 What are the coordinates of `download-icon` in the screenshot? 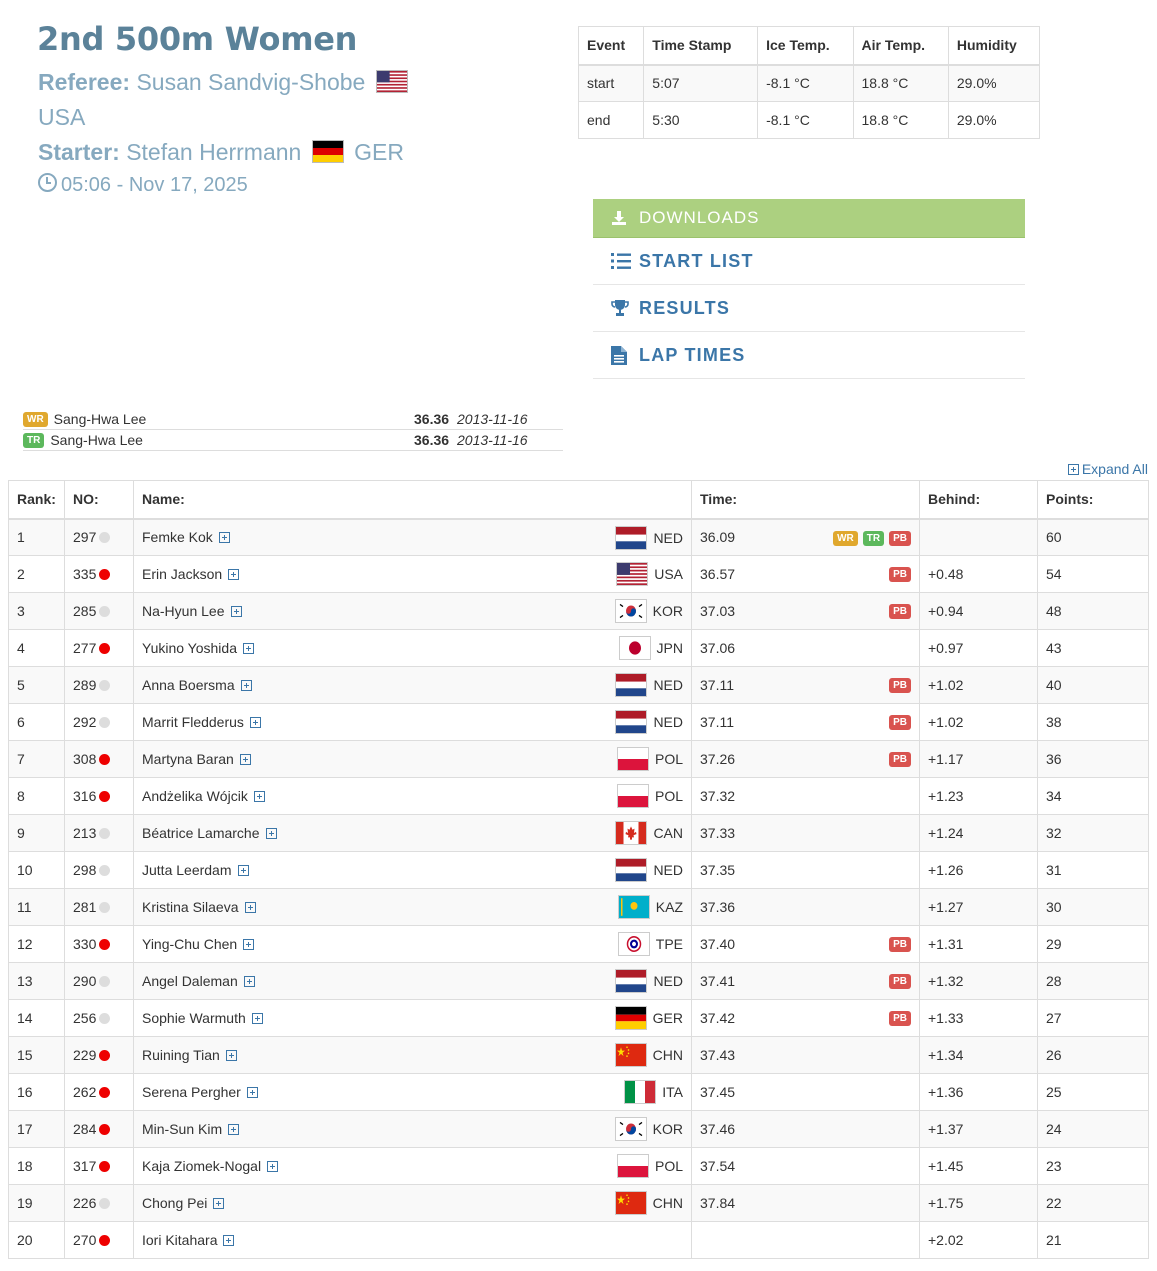 It's located at (625, 218).